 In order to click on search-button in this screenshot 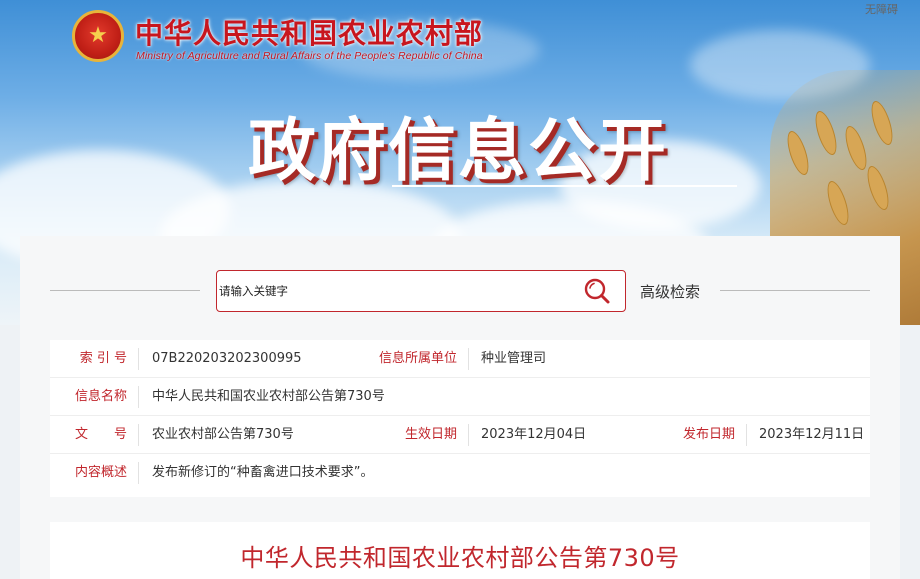, I will do `click(597, 291)`.